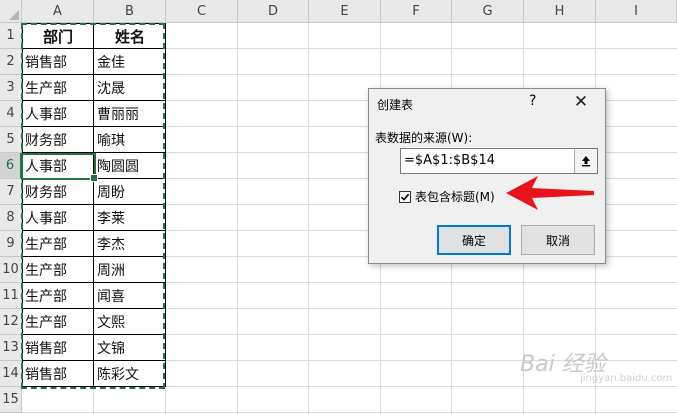  Describe the element at coordinates (130, 11) in the screenshot. I see `column-header-b: B` at that location.